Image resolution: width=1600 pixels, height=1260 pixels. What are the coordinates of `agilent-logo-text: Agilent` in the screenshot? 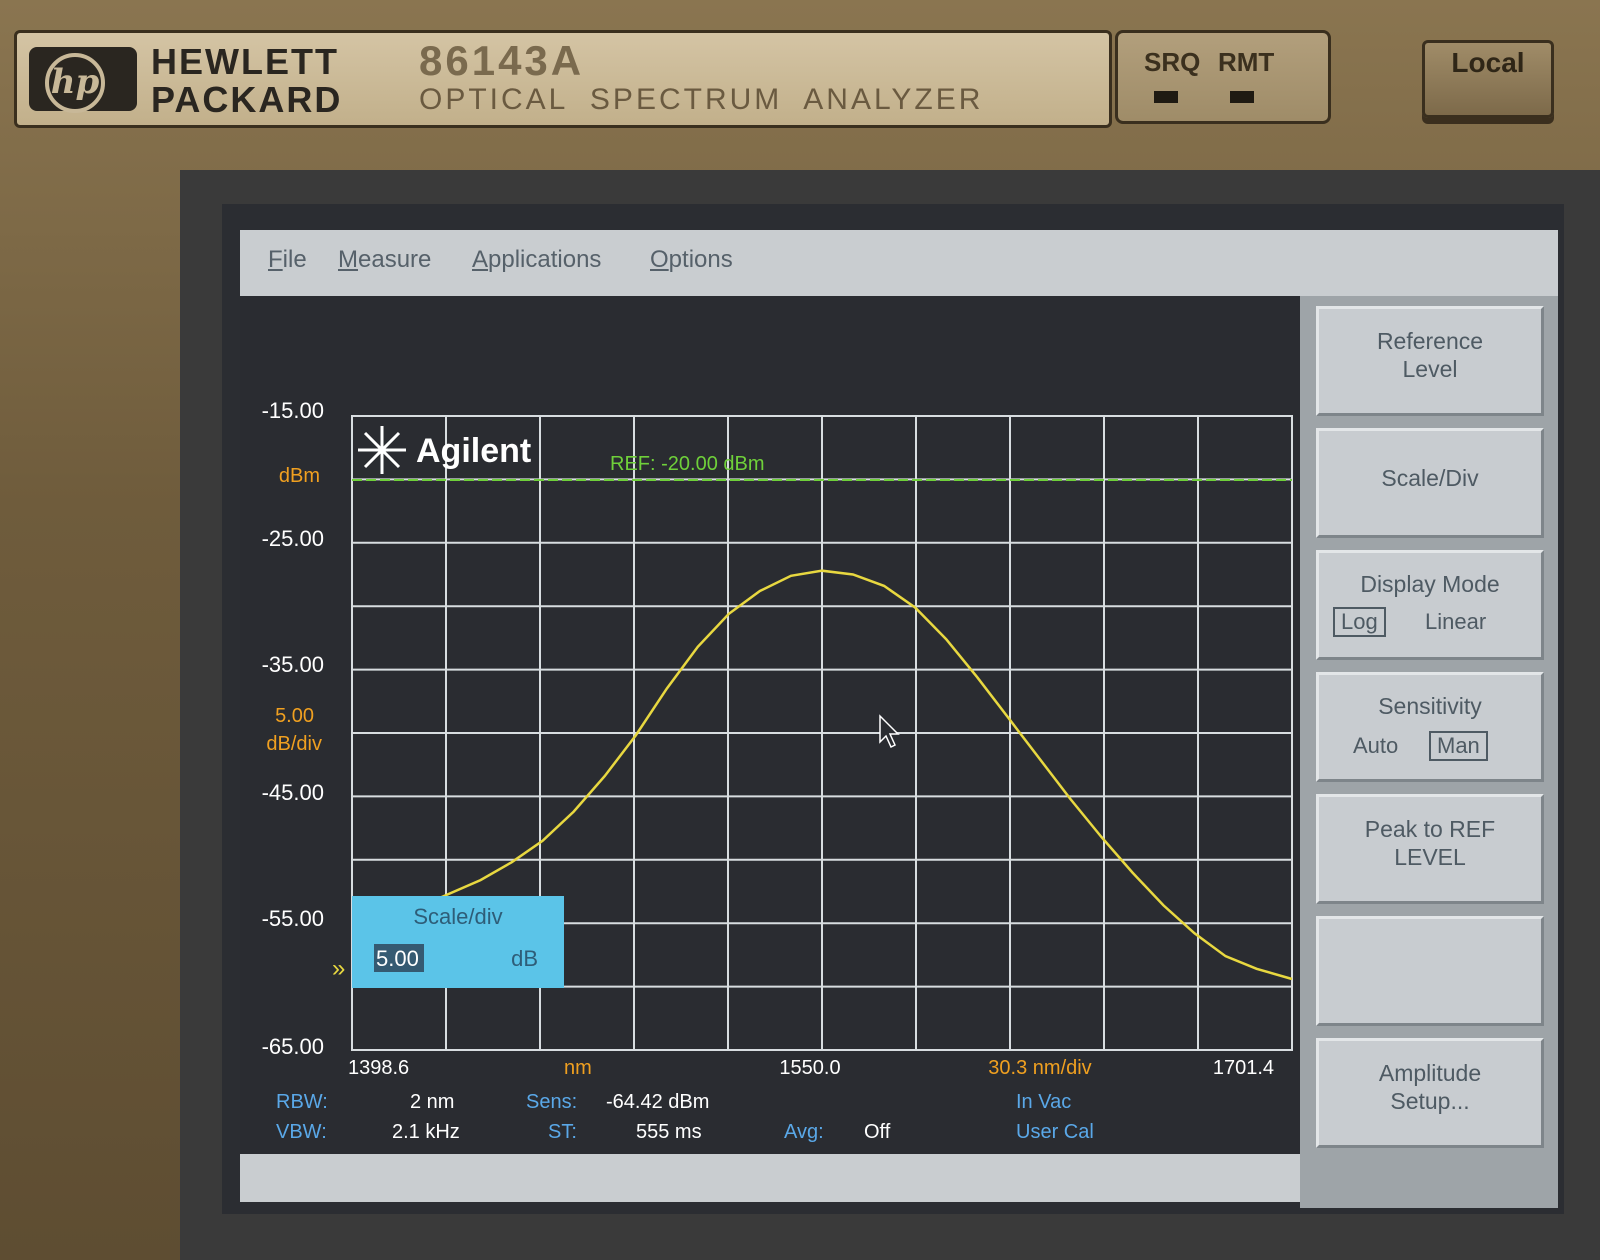 It's located at (473, 451).